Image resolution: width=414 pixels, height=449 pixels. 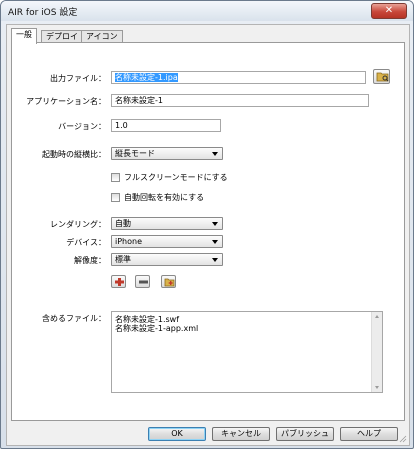 I want to click on device-value: iPhone, so click(x=129, y=241).